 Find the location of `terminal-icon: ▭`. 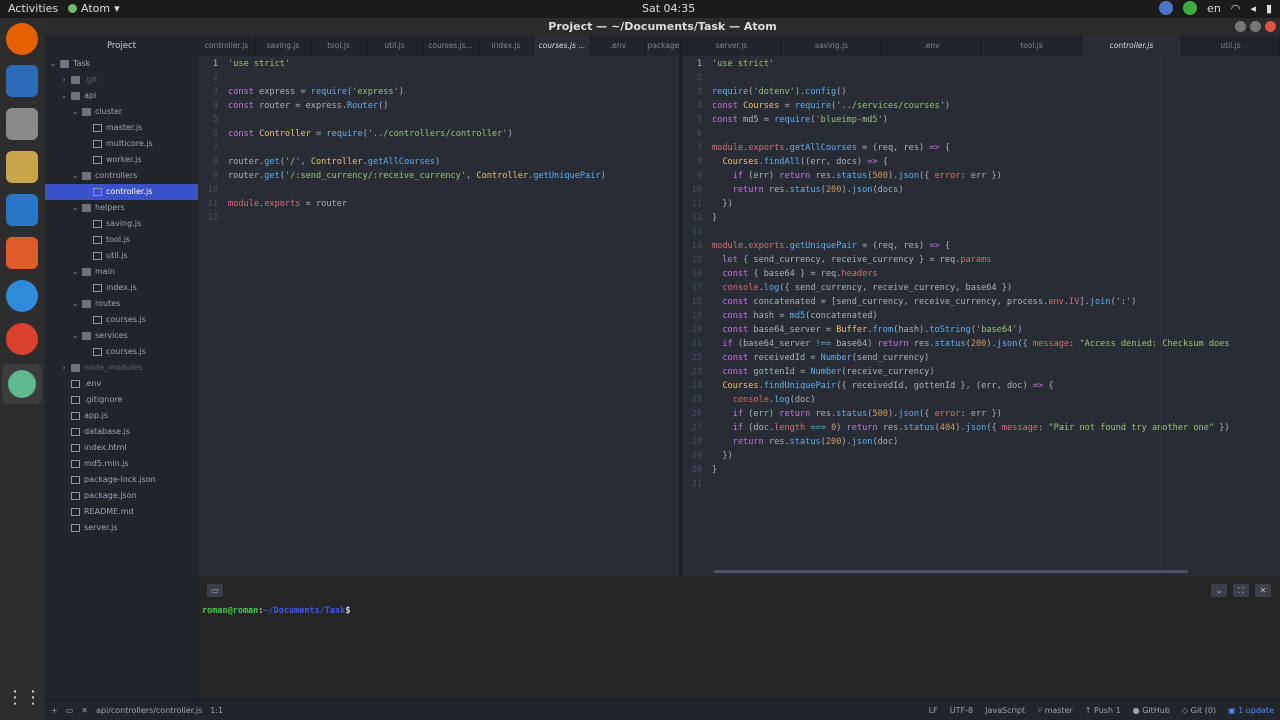

terminal-icon: ▭ is located at coordinates (215, 590).